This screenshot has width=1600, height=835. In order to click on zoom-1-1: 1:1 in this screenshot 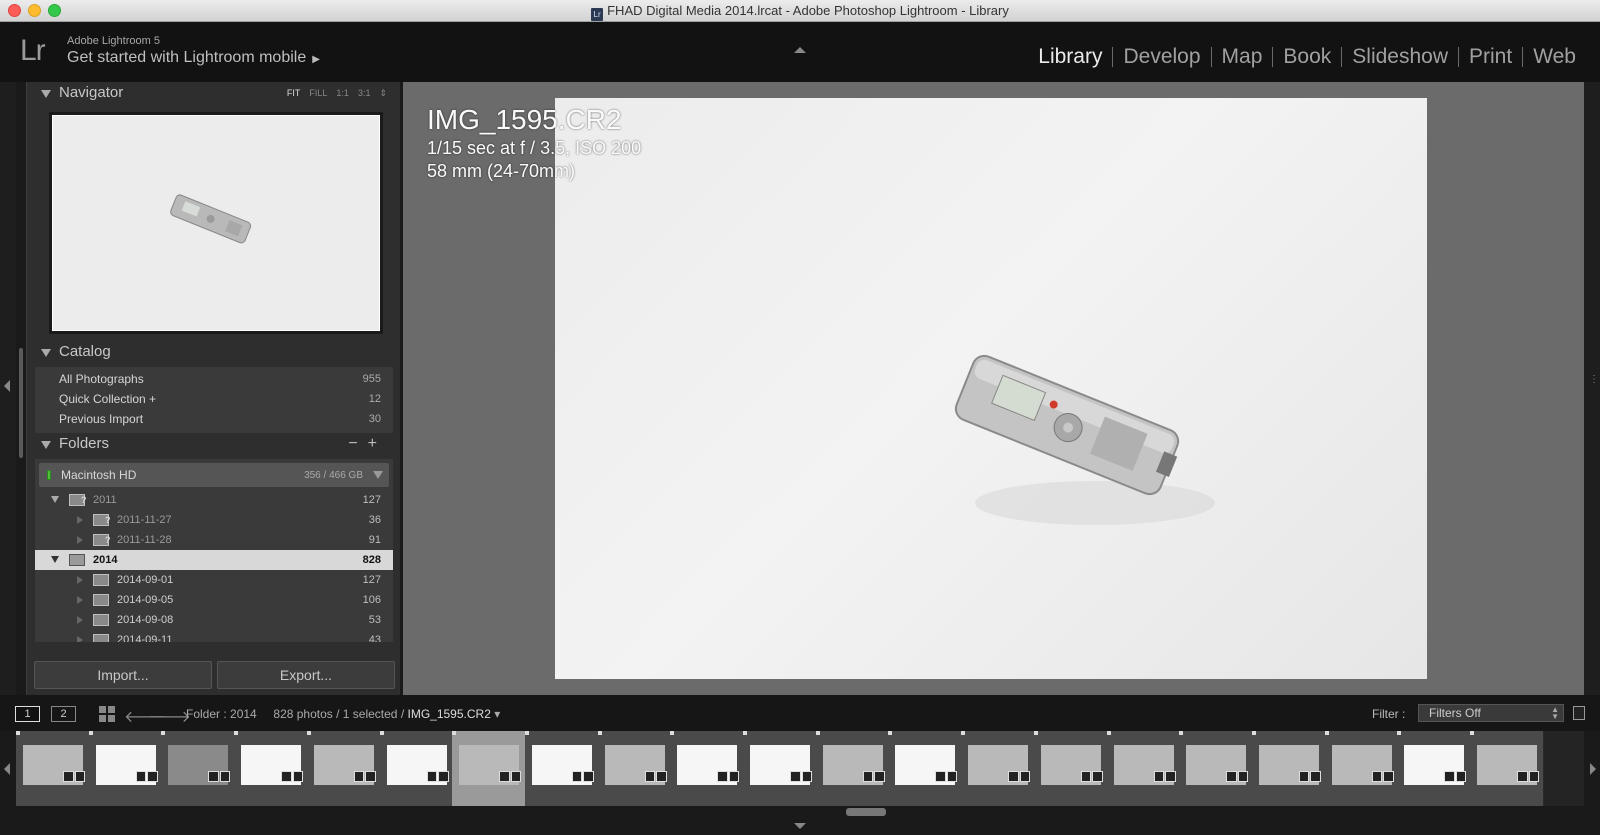, I will do `click(342, 93)`.